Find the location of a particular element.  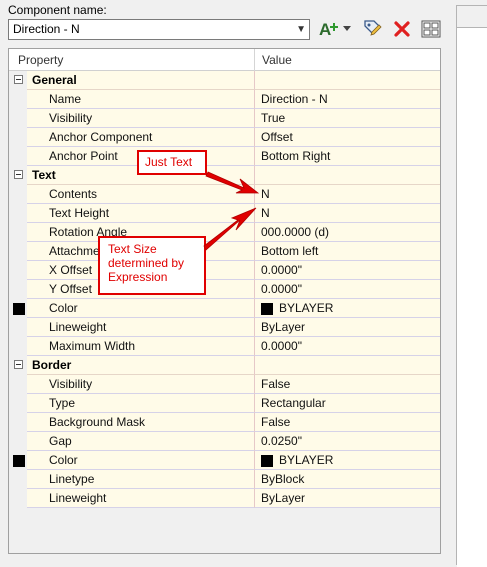

property-row-anchor-point: Anchor Point Bottom Right is located at coordinates (224, 156).